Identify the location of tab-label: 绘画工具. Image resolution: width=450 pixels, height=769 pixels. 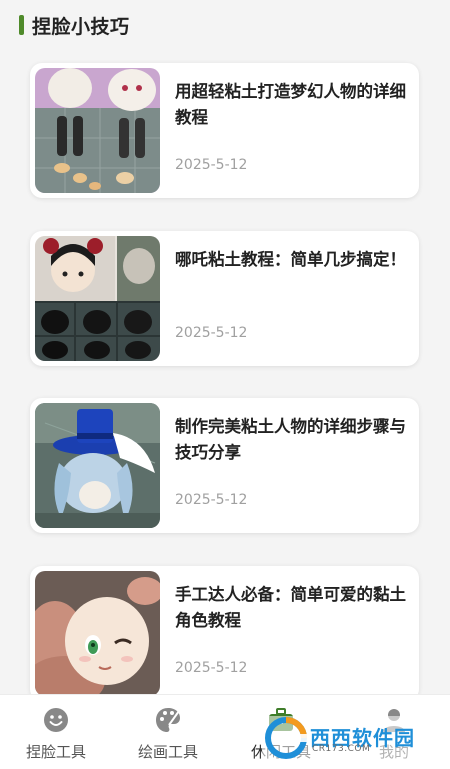
(167, 752).